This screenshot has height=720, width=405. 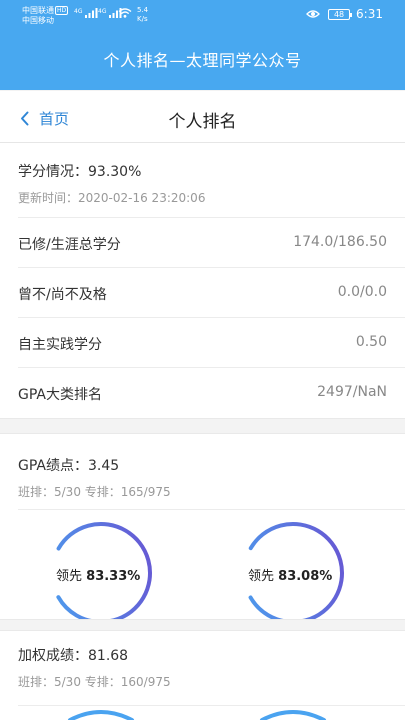 I want to click on carrier-info: 中国联通 HD 中国移动, so click(x=45, y=16).